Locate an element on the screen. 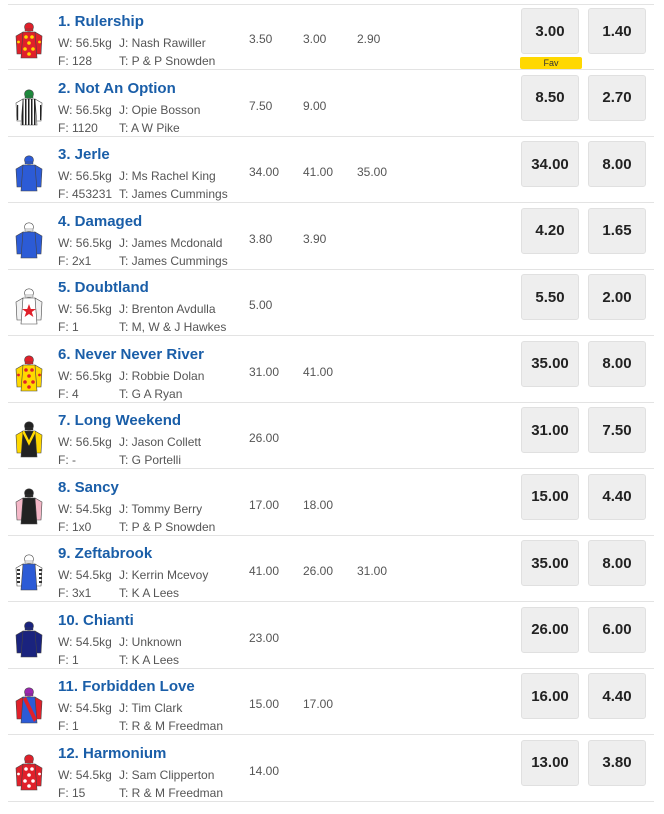 This screenshot has width=664, height=814. form-text: F: 453231 is located at coordinates (85, 194).